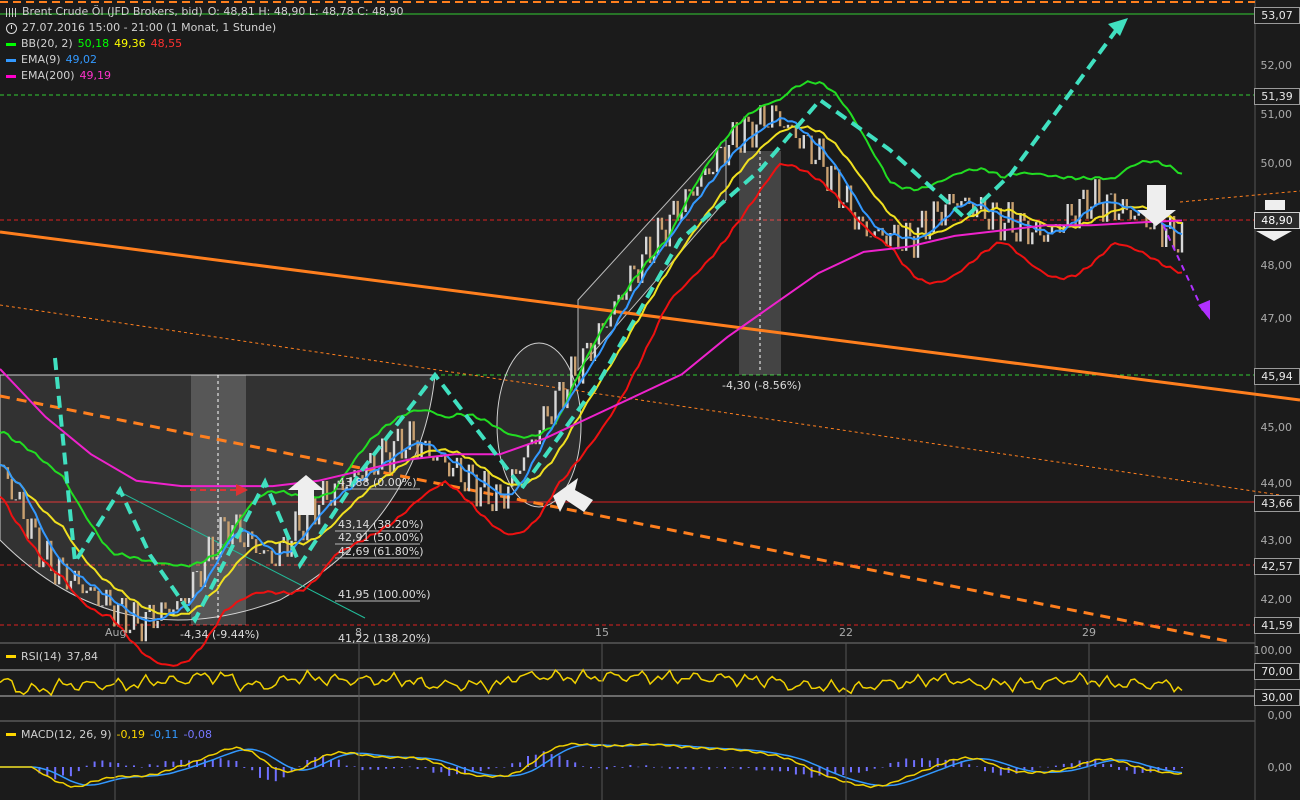  Describe the element at coordinates (1277, 625) in the screenshot. I see `price-tag: 41,59` at that location.